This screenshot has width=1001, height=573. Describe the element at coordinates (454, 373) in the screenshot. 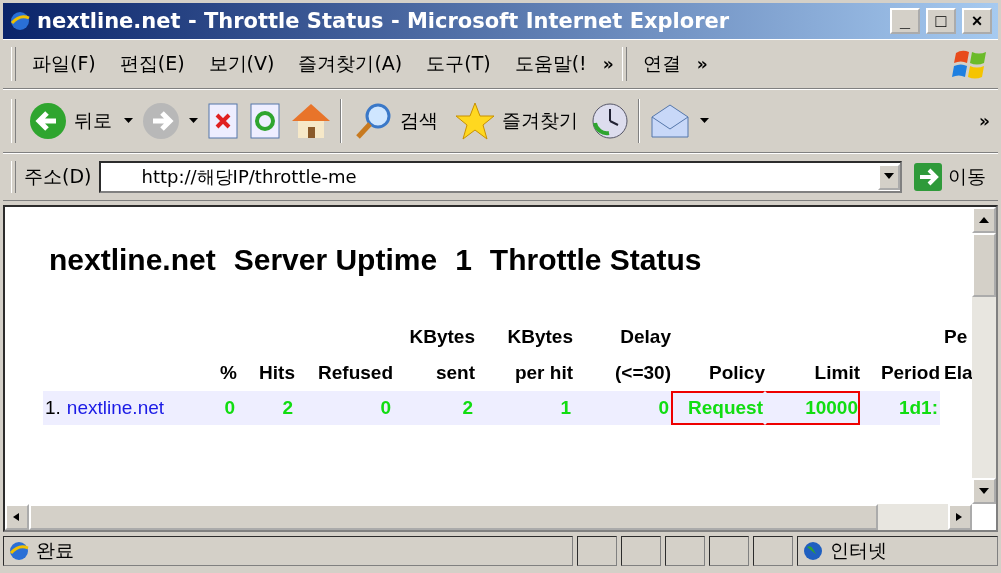

I see `column-header: sent` at that location.